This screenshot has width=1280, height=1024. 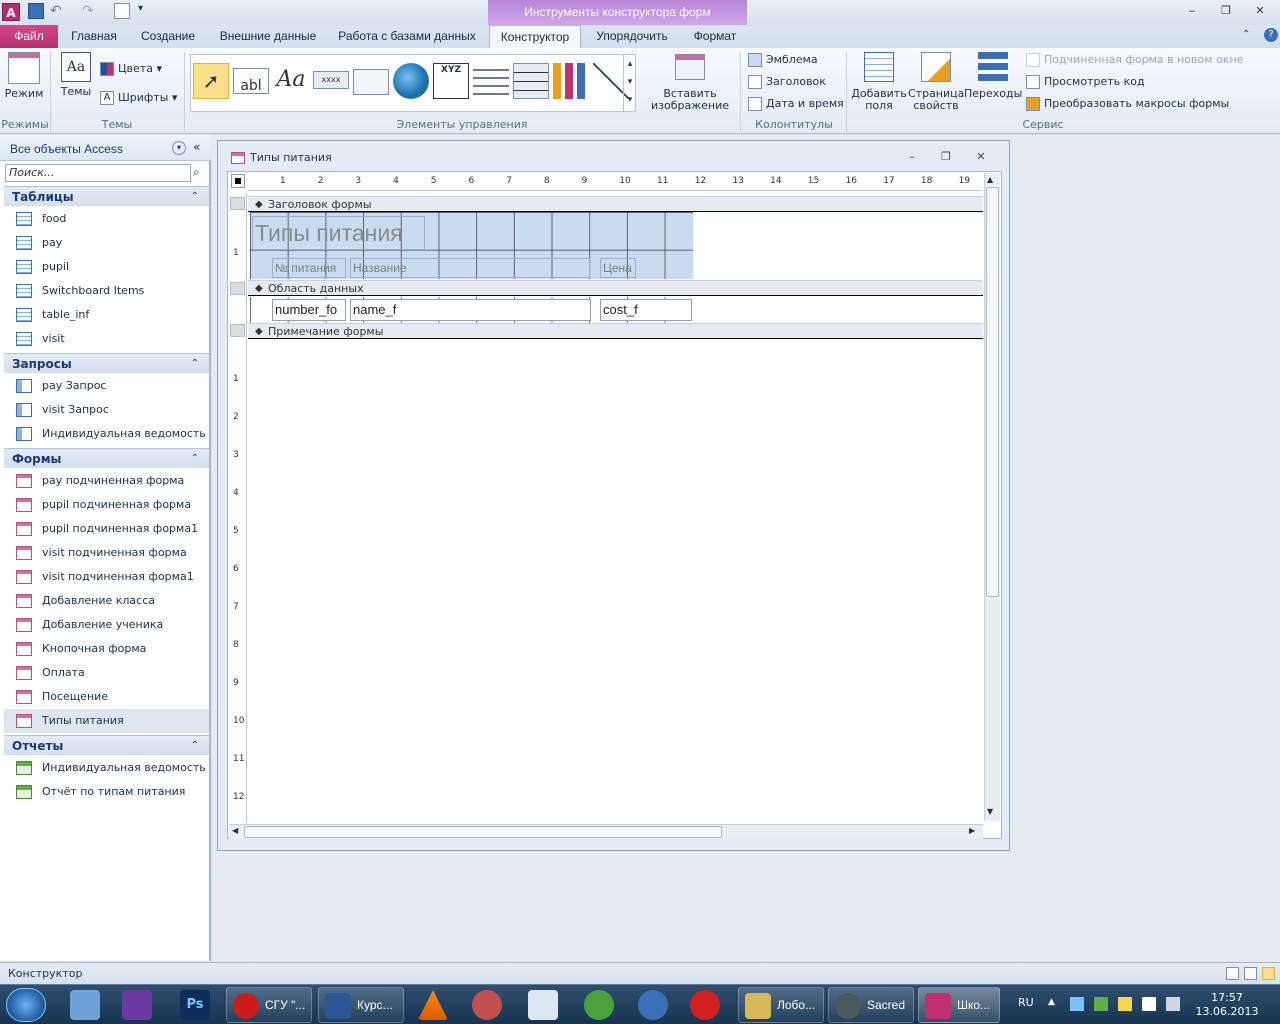 What do you see at coordinates (1226, 11) in the screenshot?
I see `restore-button: ❐` at bounding box center [1226, 11].